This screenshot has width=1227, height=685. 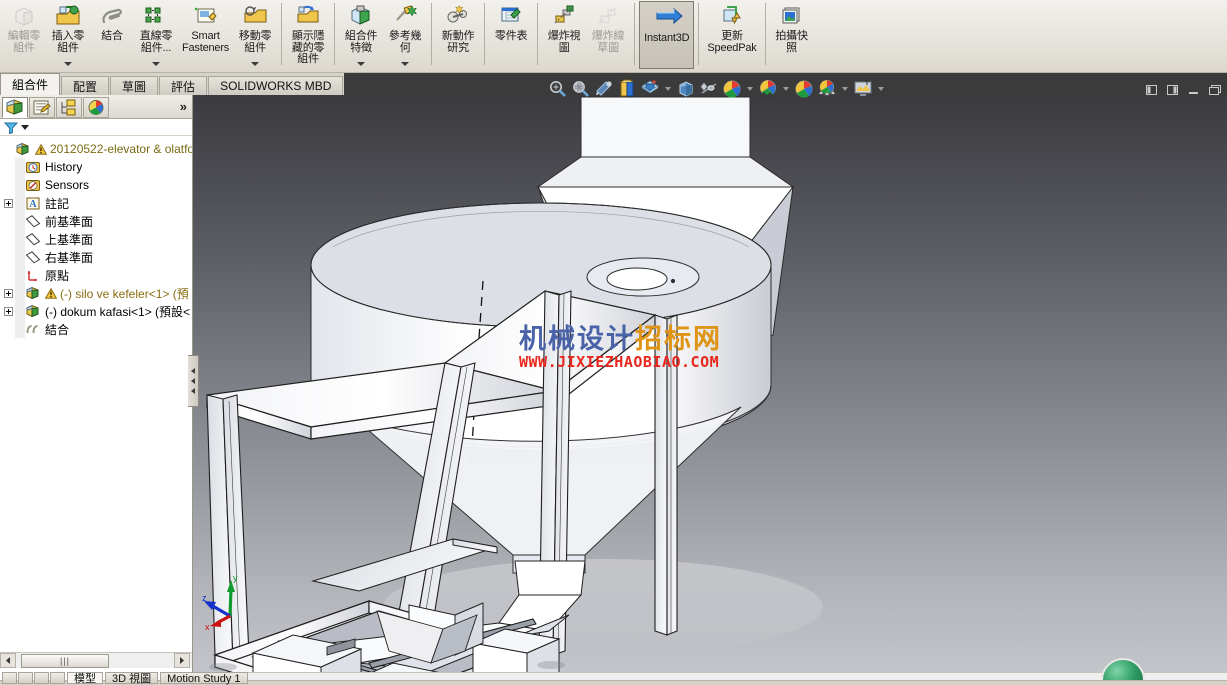 I want to click on feature-tree-filter, so click(x=96, y=127).